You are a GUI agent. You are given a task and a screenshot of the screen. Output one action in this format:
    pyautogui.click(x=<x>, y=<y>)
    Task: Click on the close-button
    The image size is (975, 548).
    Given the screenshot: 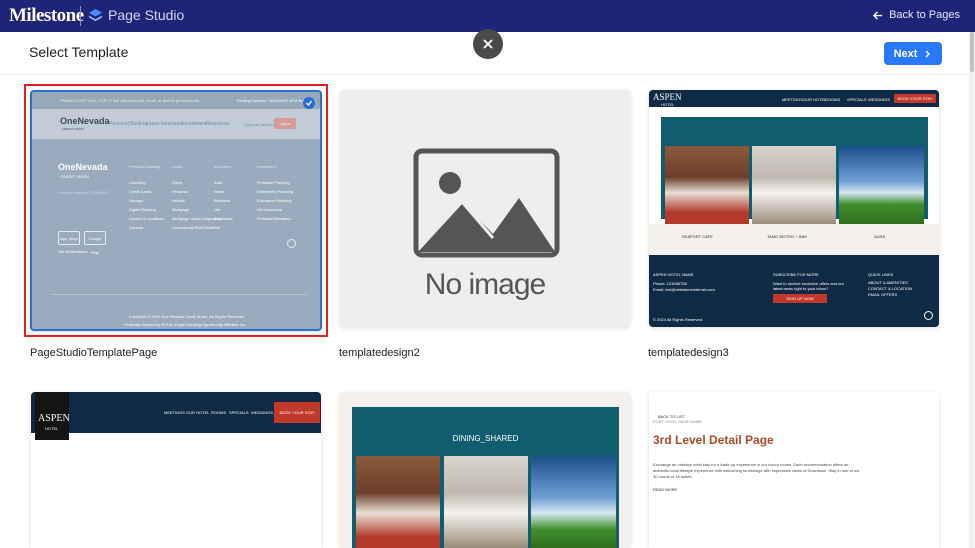 What is the action you would take?
    pyautogui.click(x=488, y=44)
    